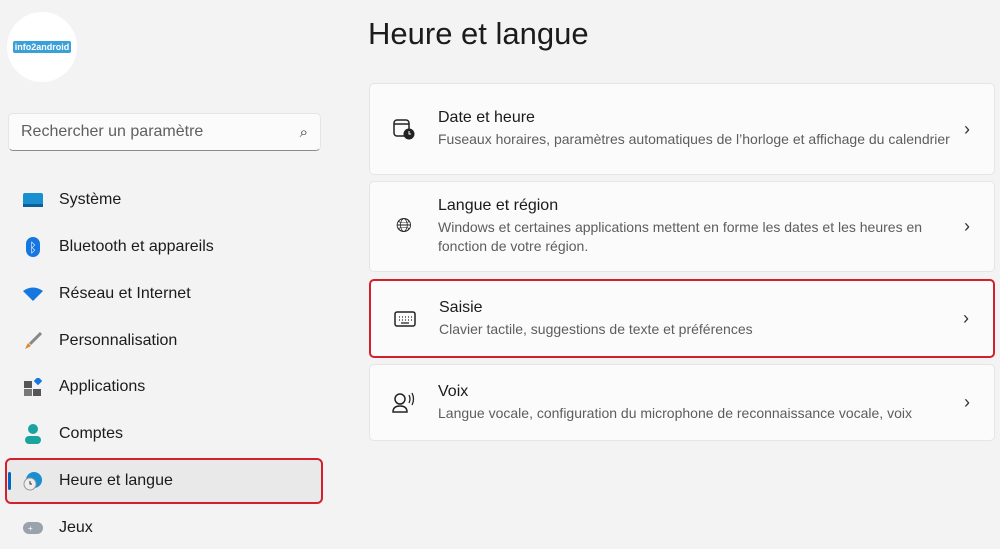  Describe the element at coordinates (160, 132) in the screenshot. I see `search-input` at that location.